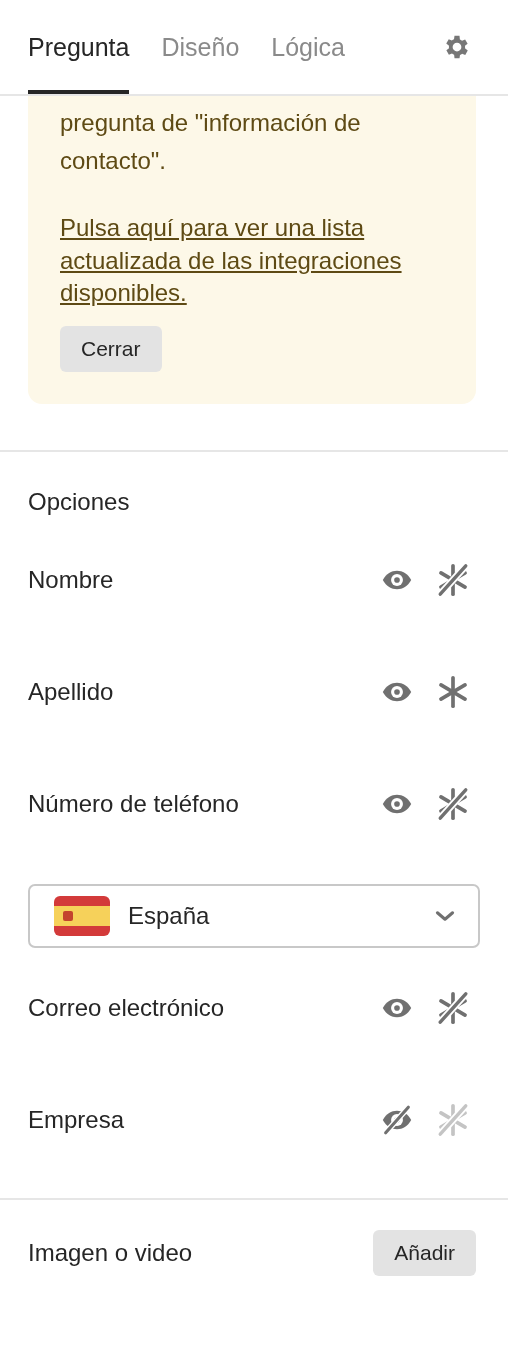 The width and height of the screenshot is (508, 1372). Describe the element at coordinates (424, 1252) in the screenshot. I see `add-button: Añadir` at that location.